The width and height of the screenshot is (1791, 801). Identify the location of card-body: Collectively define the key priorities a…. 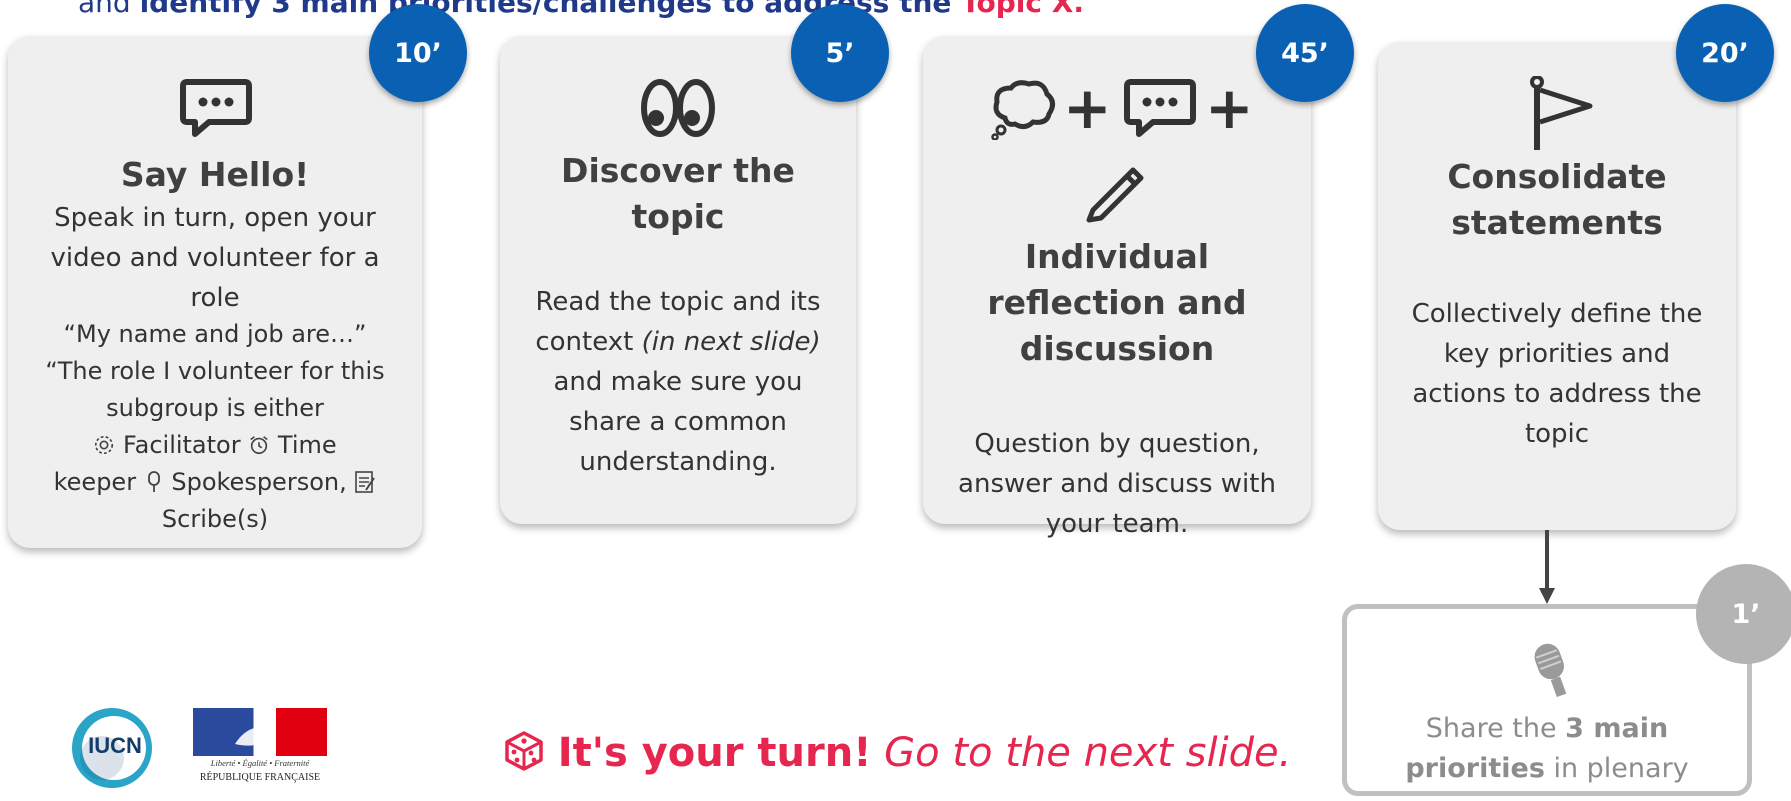
(1557, 374).